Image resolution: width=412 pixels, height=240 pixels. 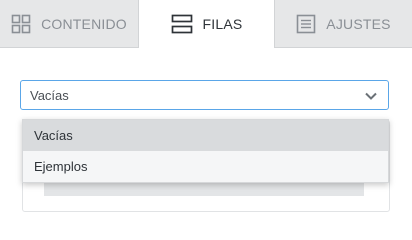 I want to click on tab-filas-label: FILAS, so click(x=222, y=24).